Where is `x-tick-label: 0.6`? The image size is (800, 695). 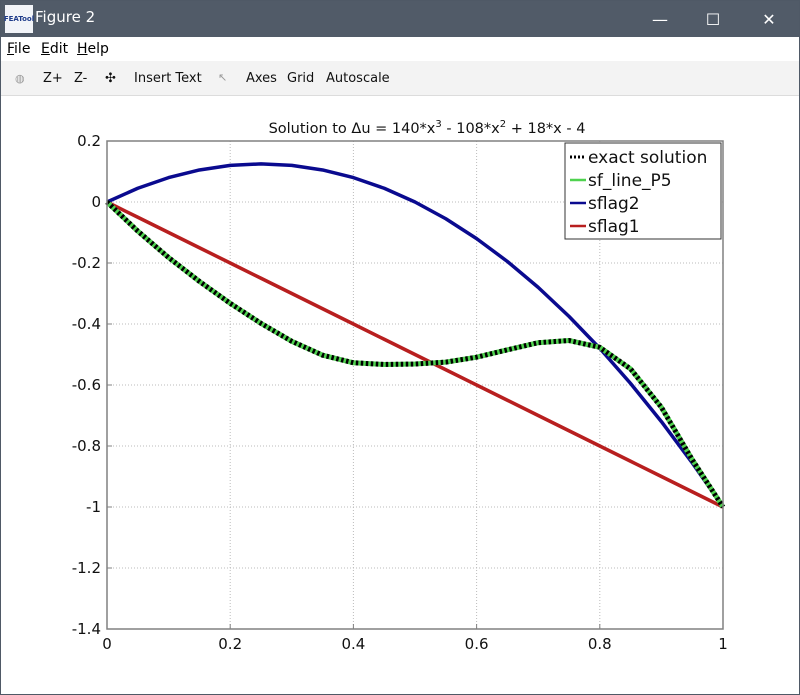 x-tick-label: 0.6 is located at coordinates (477, 644).